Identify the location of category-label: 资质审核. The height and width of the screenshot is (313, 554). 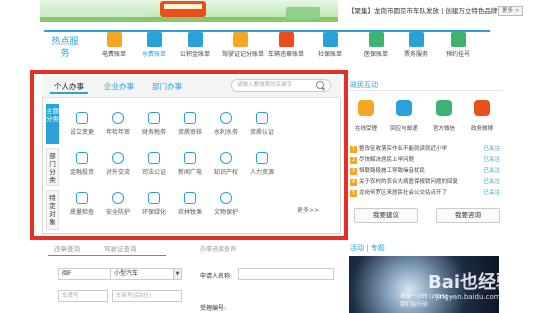
(189, 132).